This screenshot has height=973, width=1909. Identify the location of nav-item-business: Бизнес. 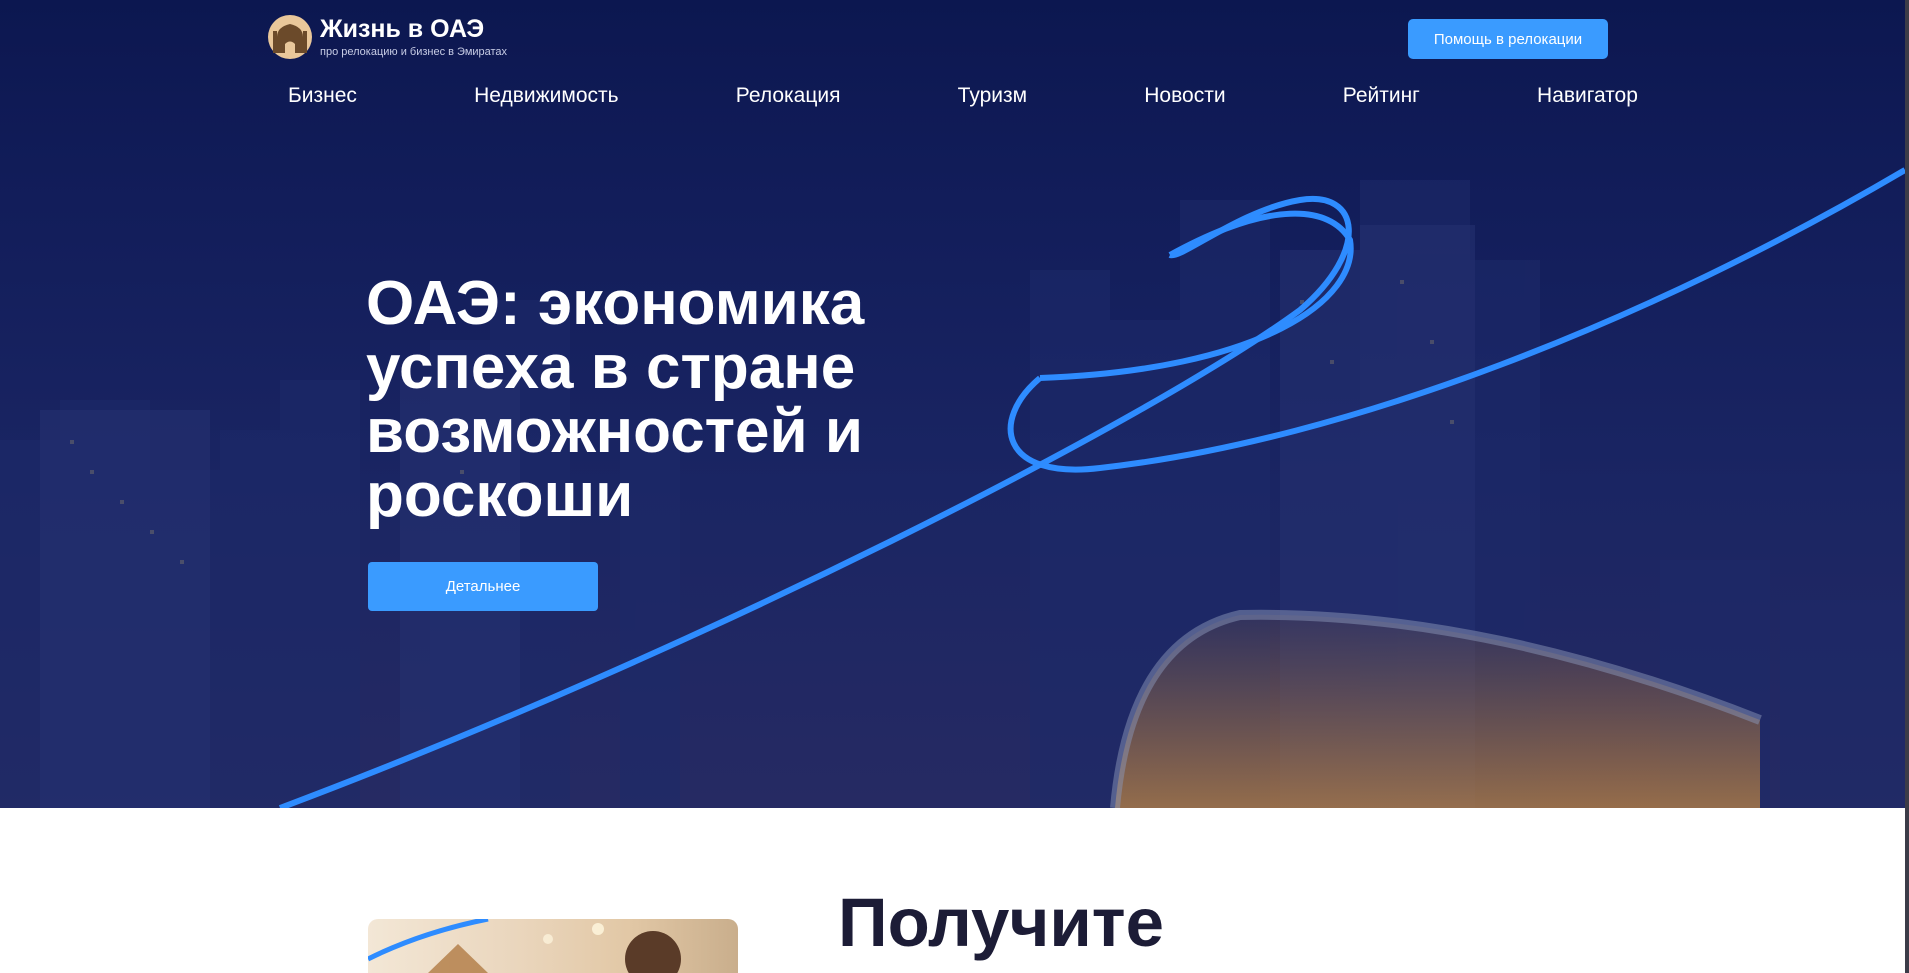
(322, 96).